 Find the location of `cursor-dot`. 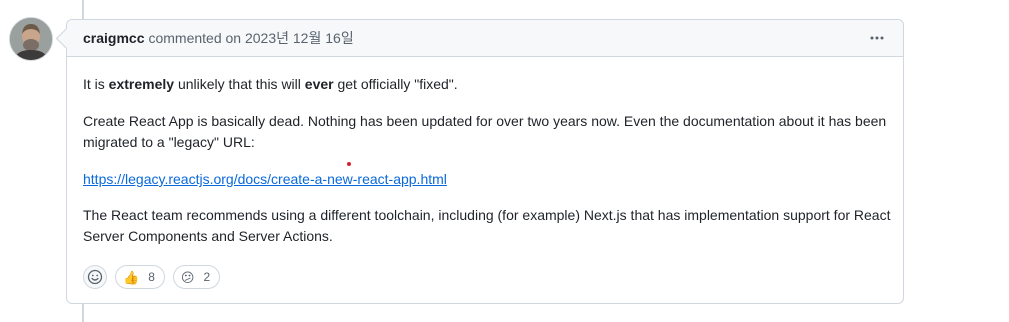

cursor-dot is located at coordinates (349, 164).